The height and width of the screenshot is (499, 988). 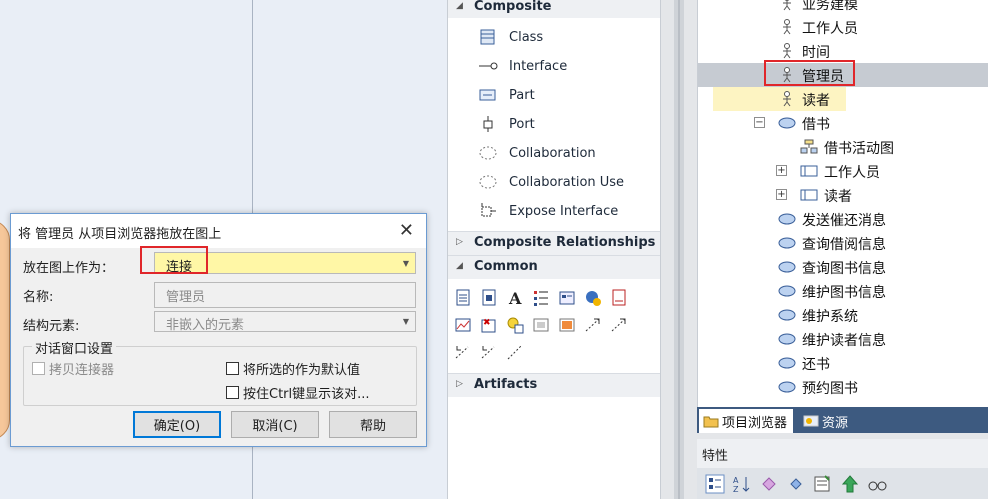 I want to click on idea-icon, so click(x=515, y=325).